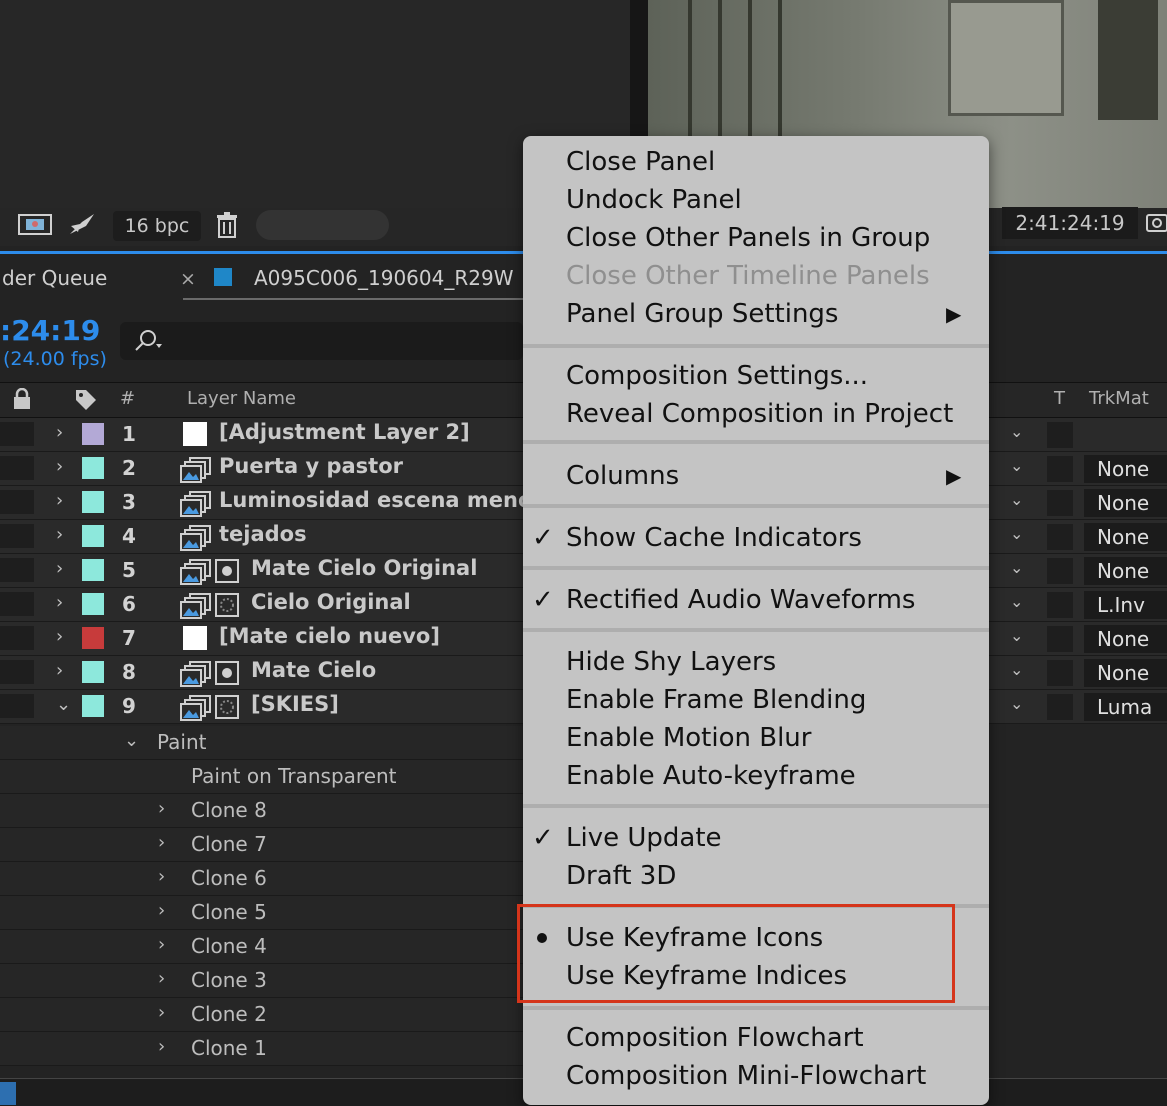 Image resolution: width=1167 pixels, height=1106 pixels. Describe the element at coordinates (321, 341) in the screenshot. I see `layer-search-input` at that location.